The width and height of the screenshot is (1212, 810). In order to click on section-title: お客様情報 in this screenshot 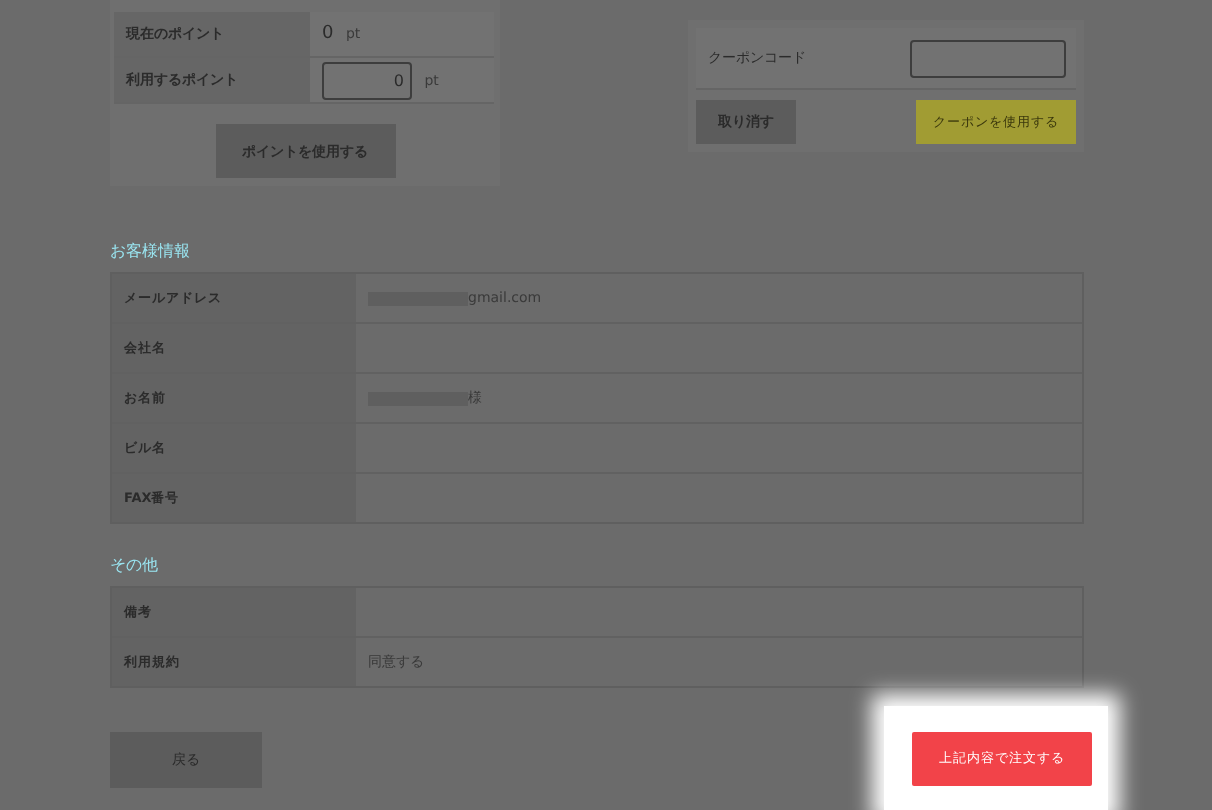, I will do `click(151, 251)`.